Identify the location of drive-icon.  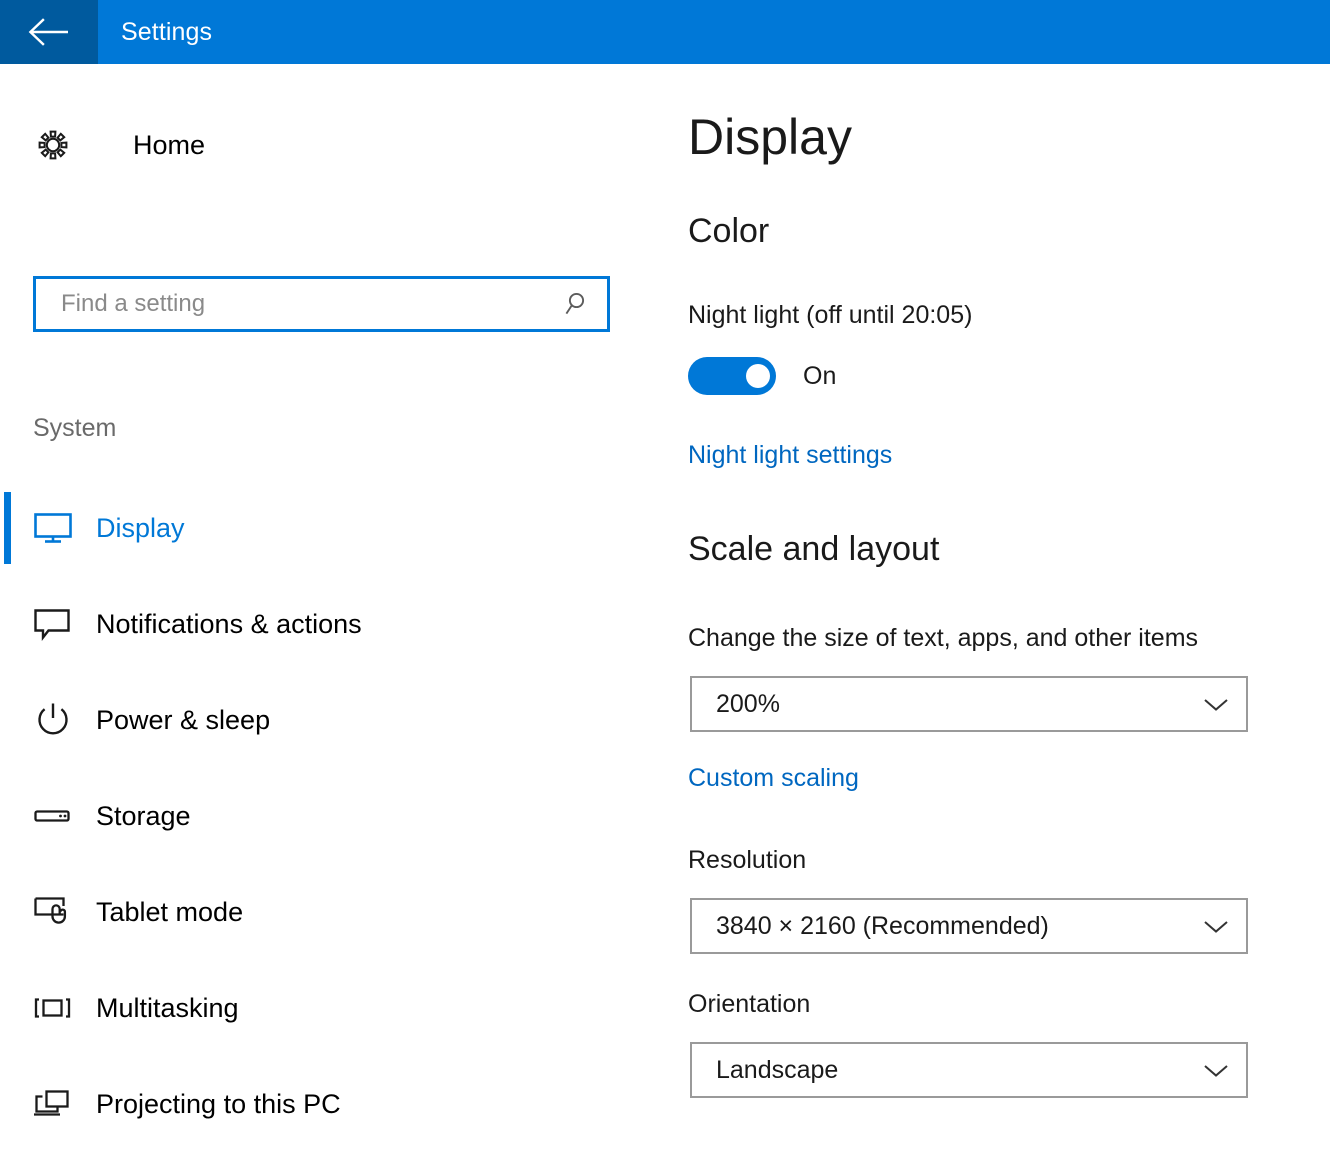
(55, 816).